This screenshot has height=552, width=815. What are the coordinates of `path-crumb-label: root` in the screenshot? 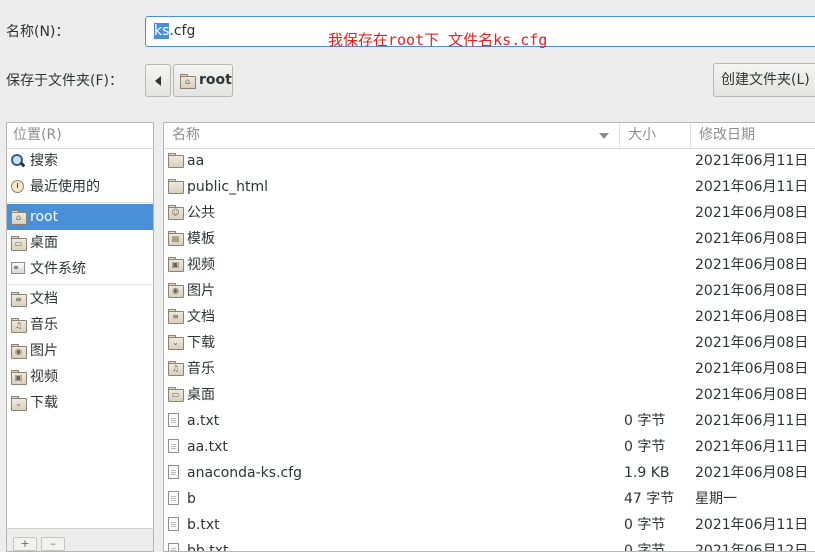 It's located at (215, 80).